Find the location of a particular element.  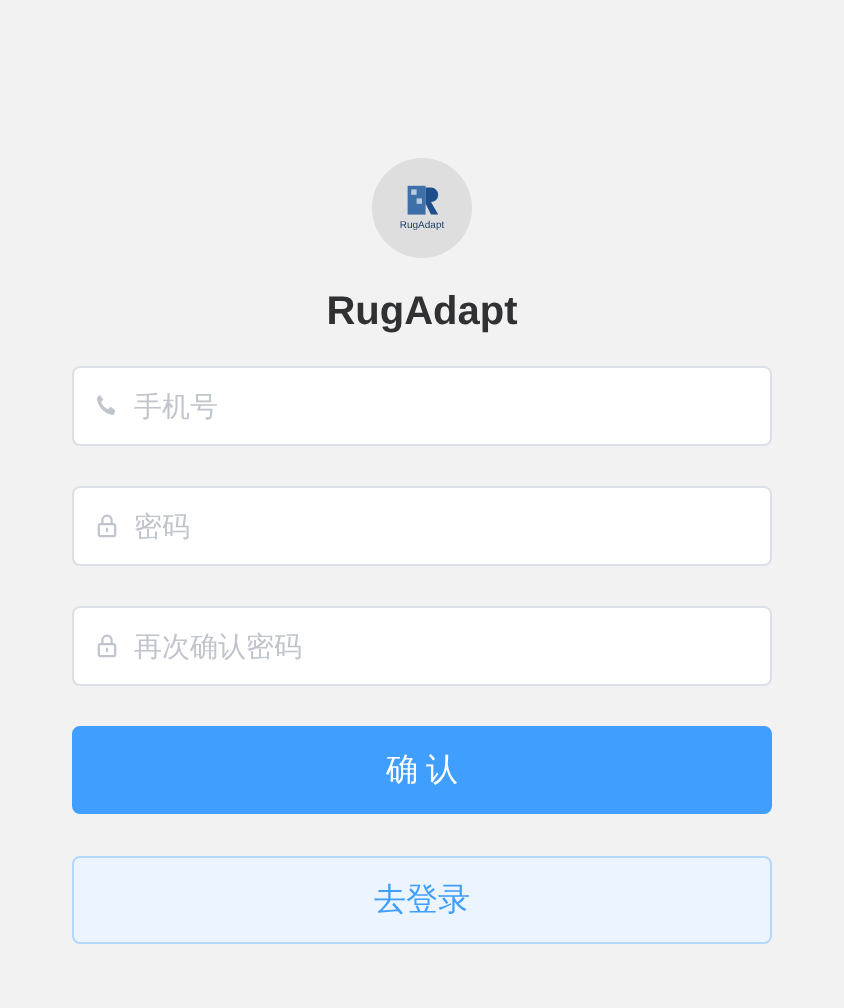

logo-icon is located at coordinates (422, 202).